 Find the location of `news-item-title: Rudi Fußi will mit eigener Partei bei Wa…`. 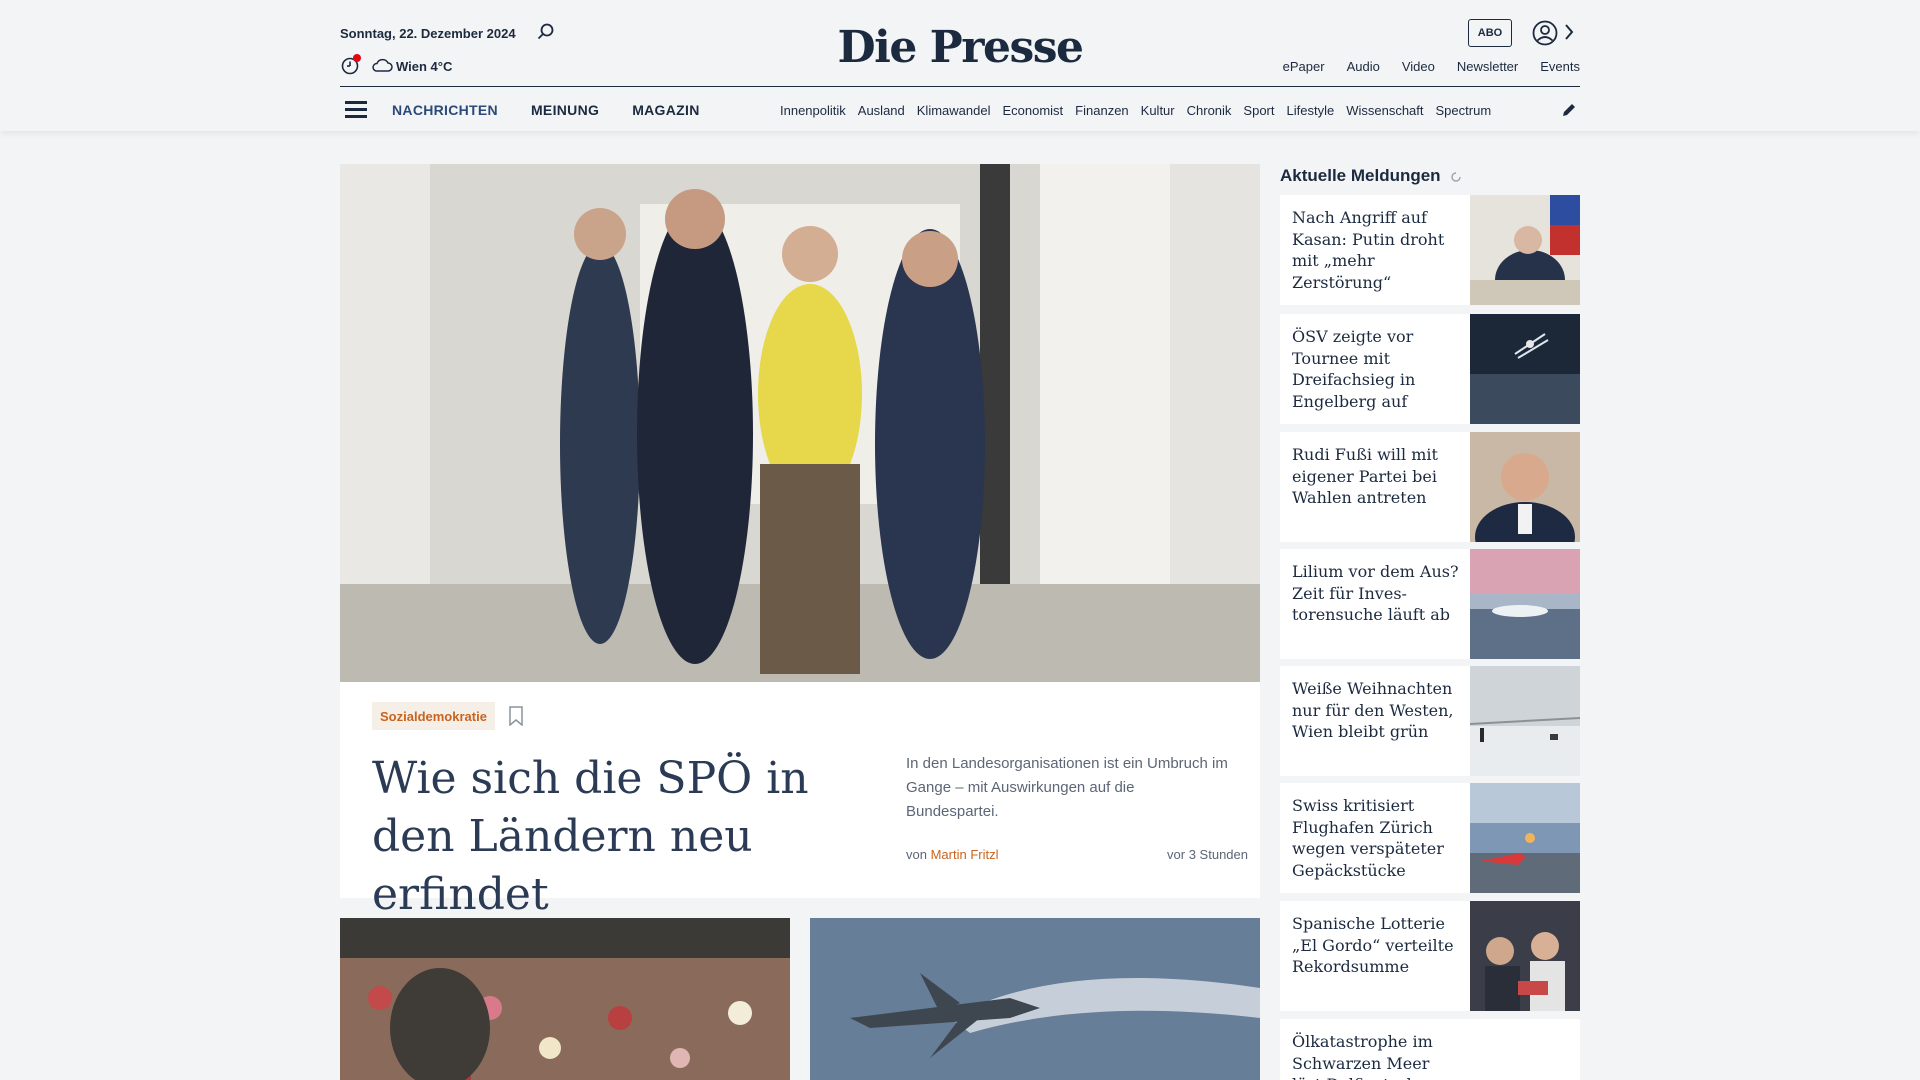

news-item-title: Rudi Fußi will mit eigener Partei bei Wa… is located at coordinates (1377, 476).